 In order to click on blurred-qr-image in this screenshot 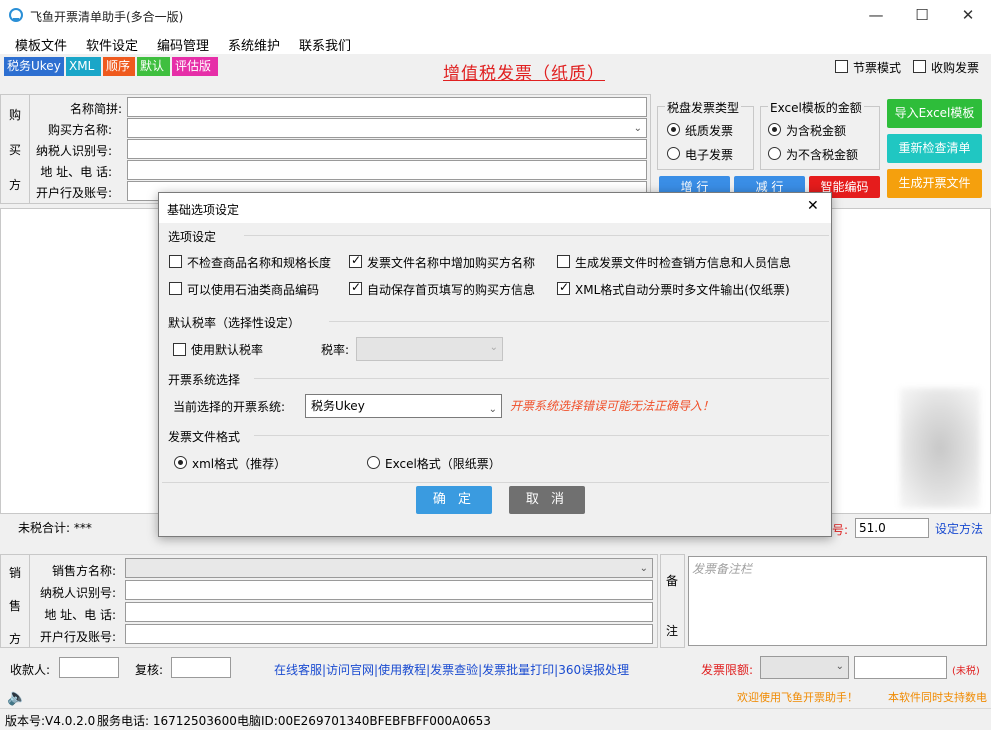, I will do `click(940, 448)`.